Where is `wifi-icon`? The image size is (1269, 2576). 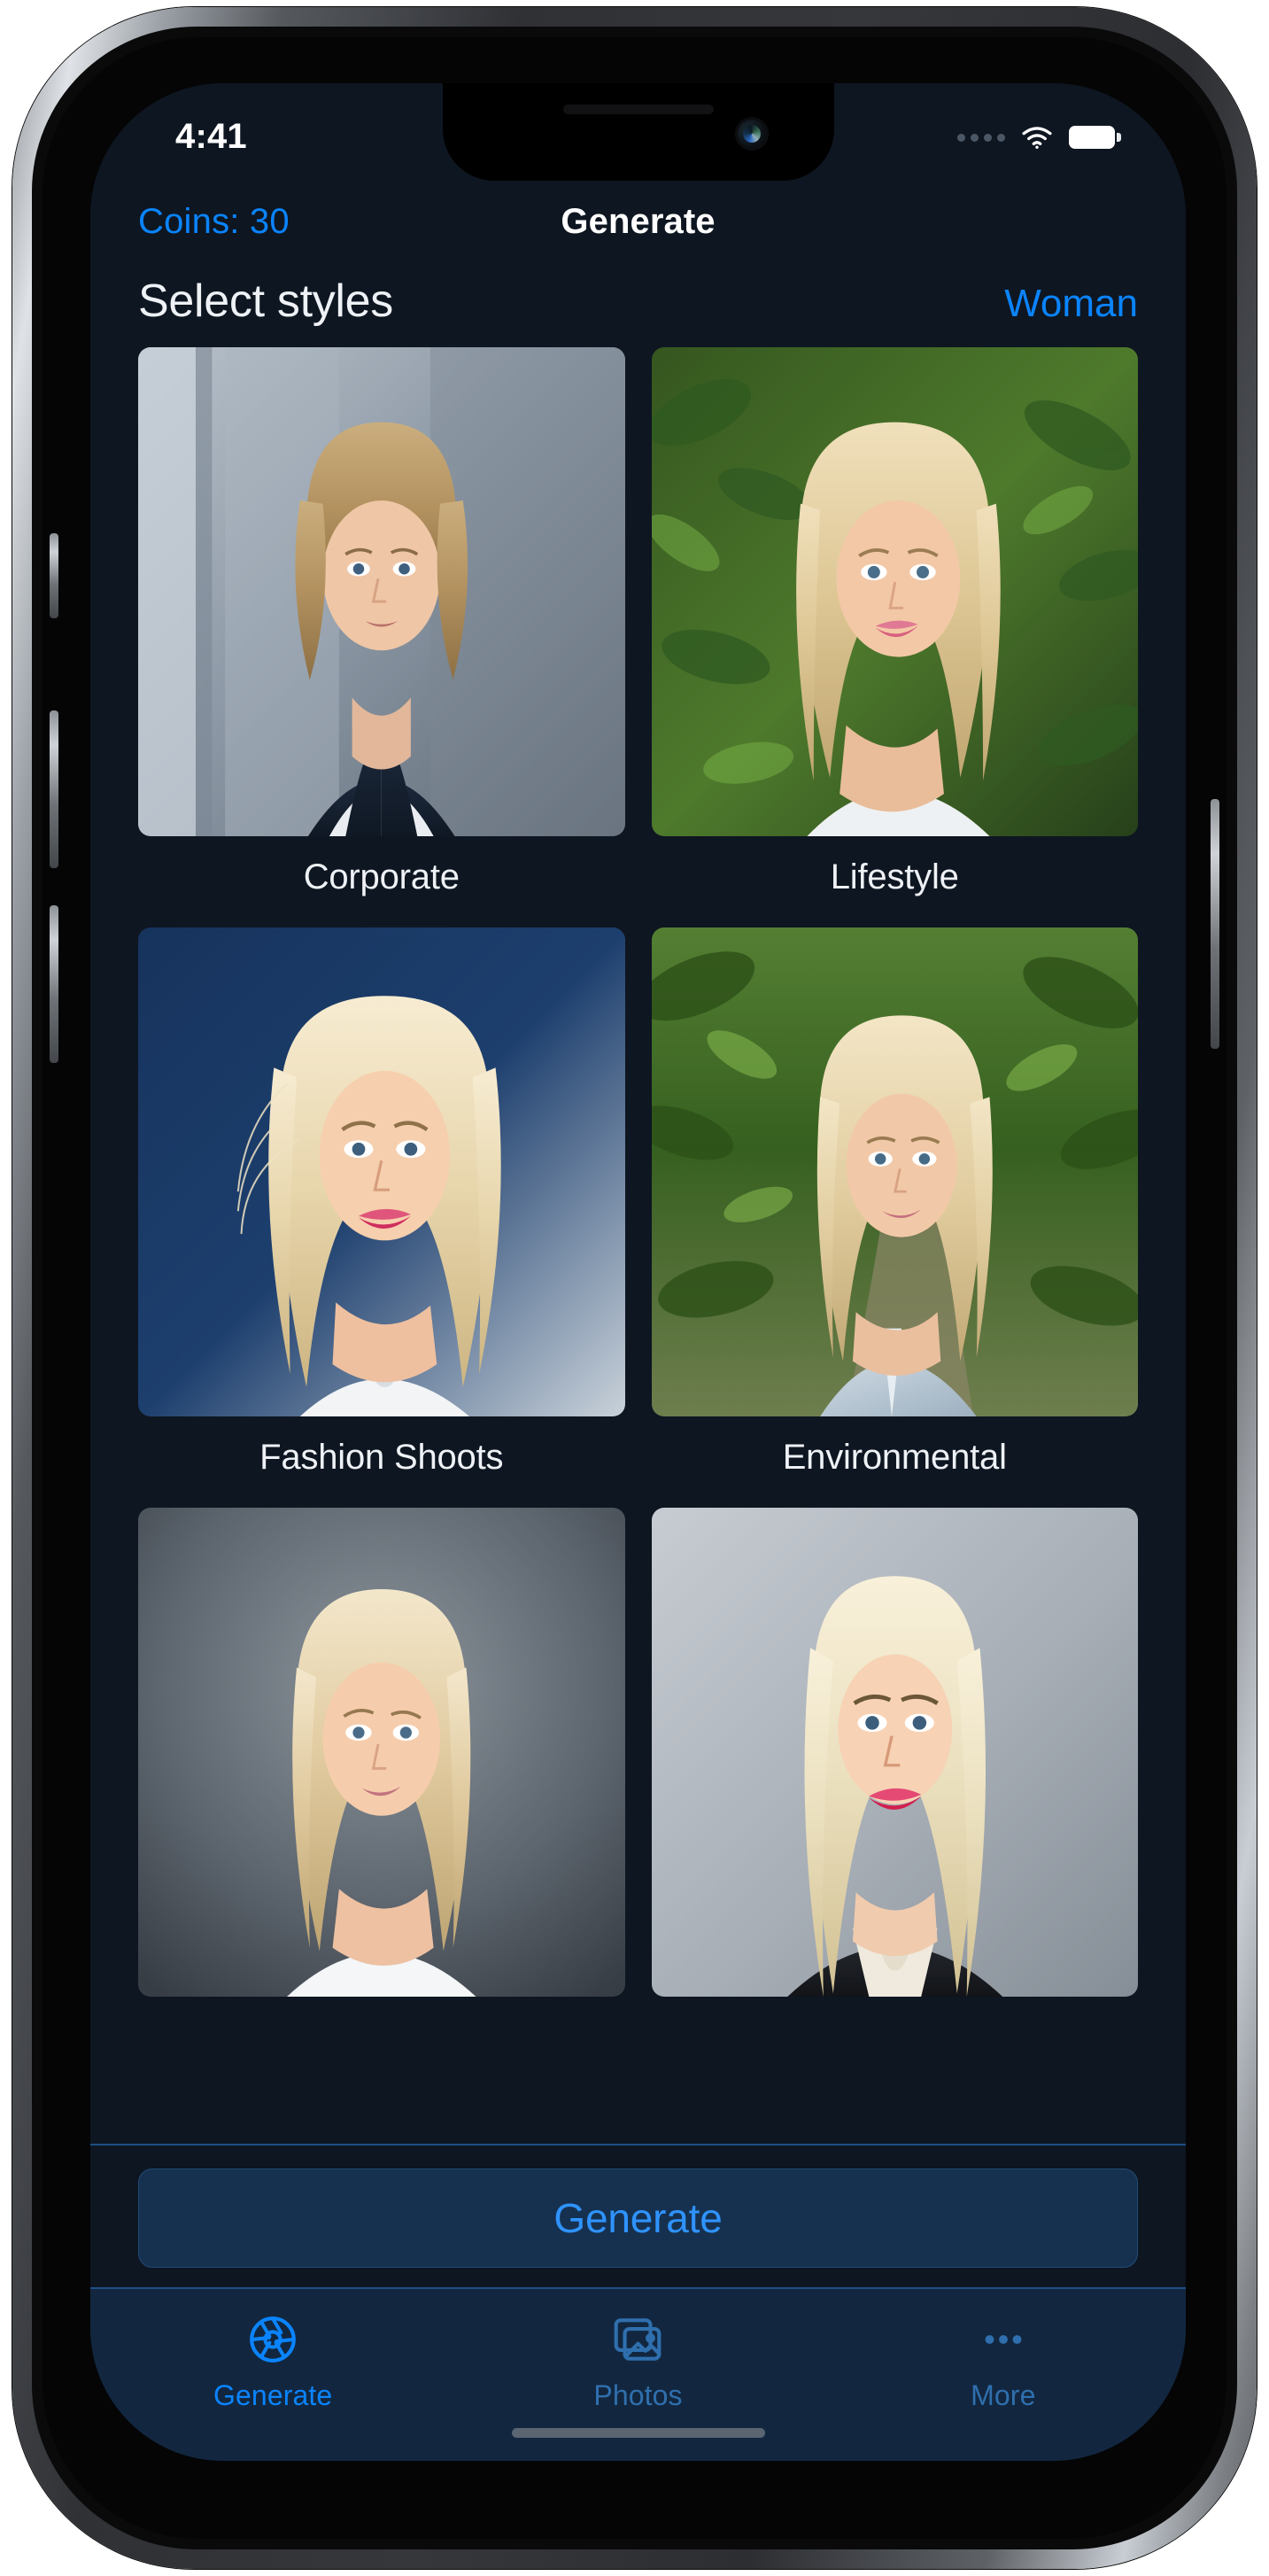
wifi-icon is located at coordinates (1037, 138).